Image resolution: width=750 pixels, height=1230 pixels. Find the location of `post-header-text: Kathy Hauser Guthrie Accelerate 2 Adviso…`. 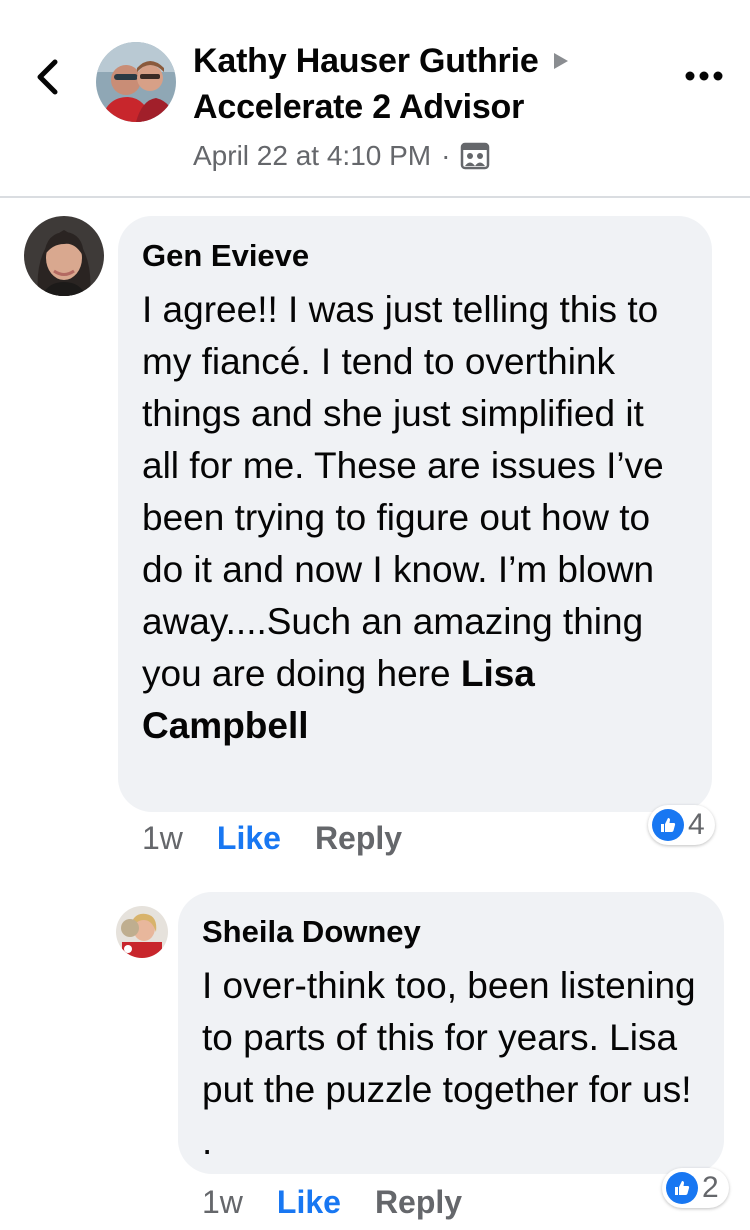

post-header-text: Kathy Hauser Guthrie Accelerate 2 Adviso… is located at coordinates (428, 107).